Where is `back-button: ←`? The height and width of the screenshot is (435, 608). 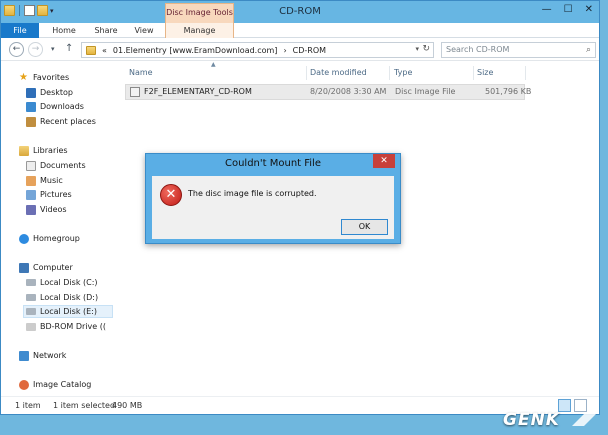
back-button: ← is located at coordinates (16, 49).